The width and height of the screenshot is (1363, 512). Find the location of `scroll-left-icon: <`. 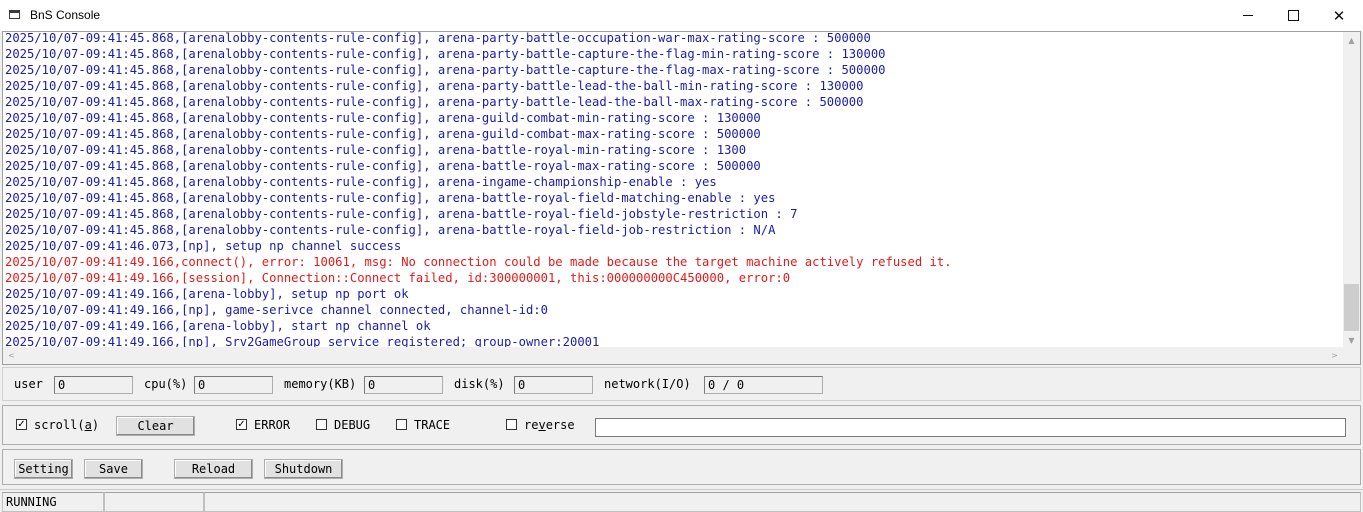

scroll-left-icon: < is located at coordinates (11, 355).